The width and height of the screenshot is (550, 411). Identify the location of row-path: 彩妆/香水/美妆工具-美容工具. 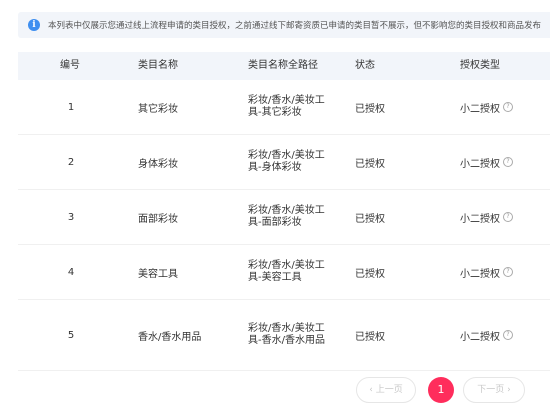
(286, 271).